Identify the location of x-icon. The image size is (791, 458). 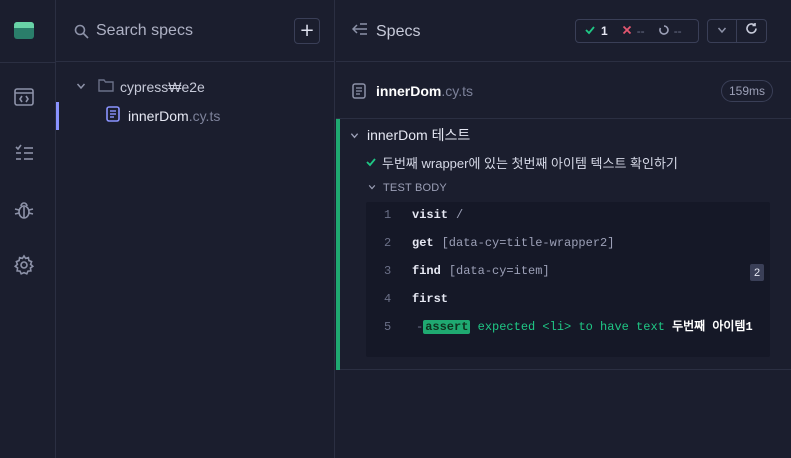
(627, 31).